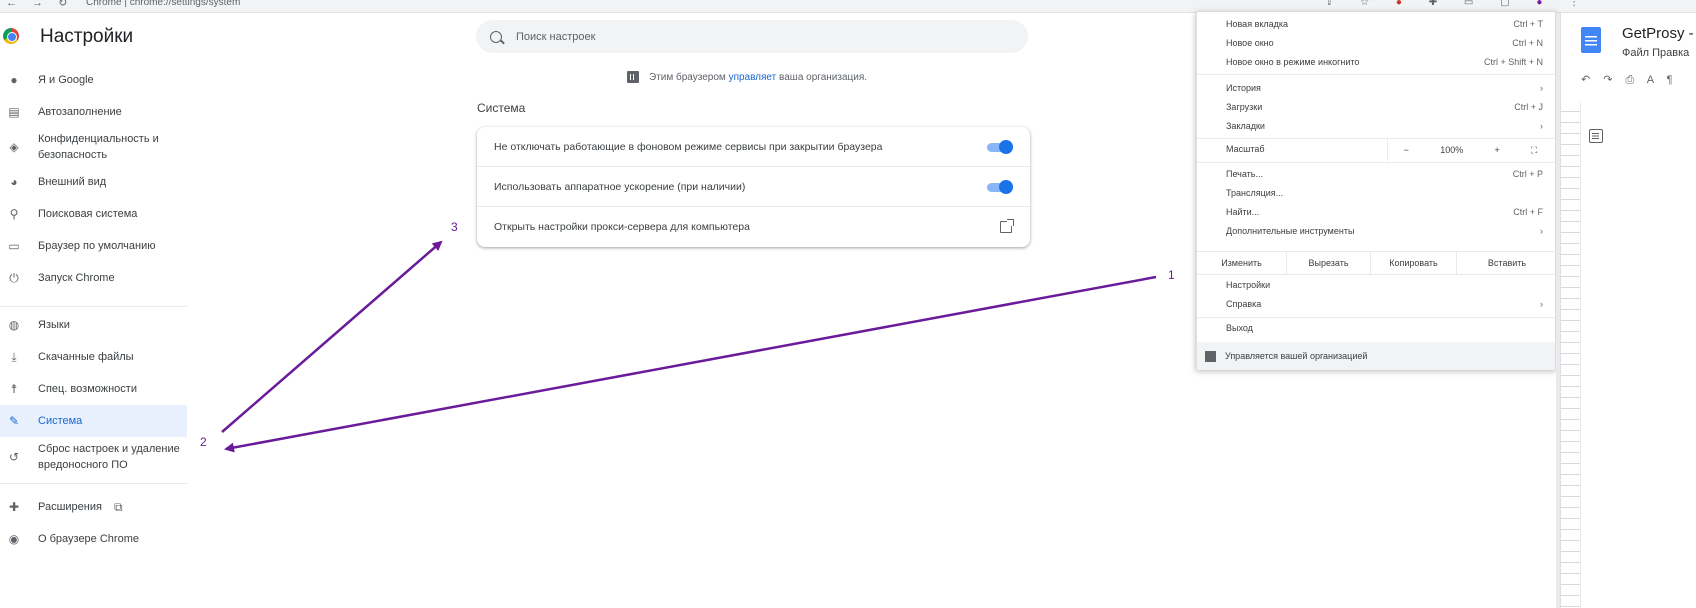  What do you see at coordinates (1384, 174) in the screenshot?
I see `menu-item-print: Печать... Ctrl + P` at bounding box center [1384, 174].